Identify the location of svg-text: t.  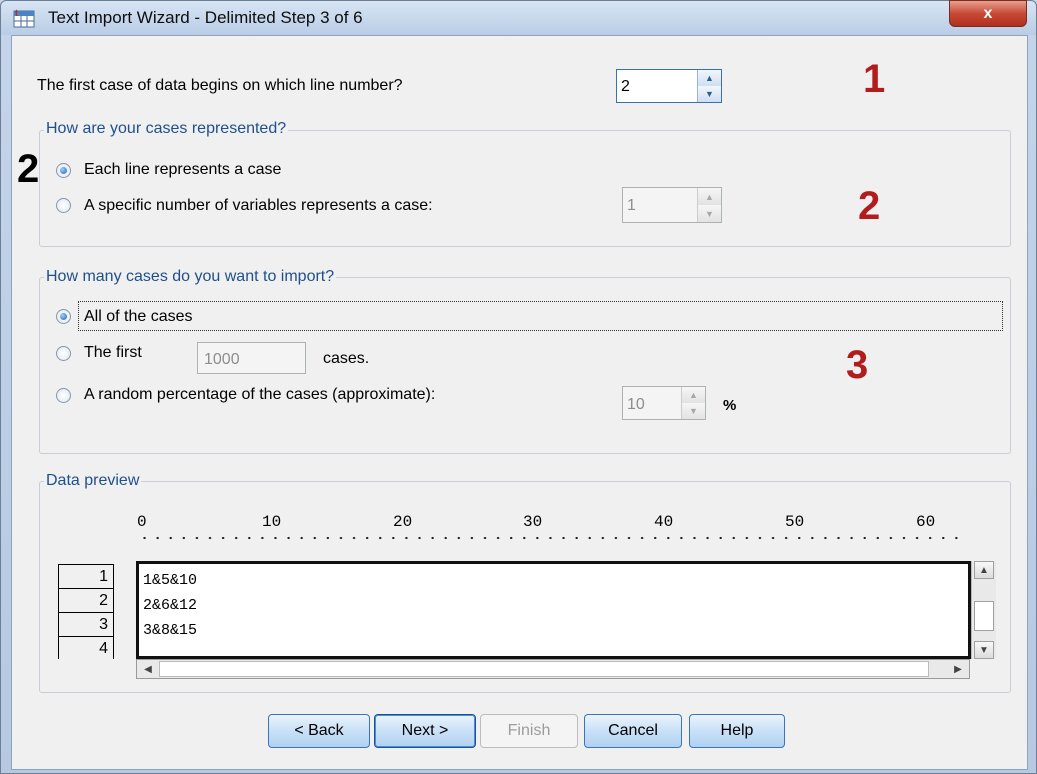
(16, 13).